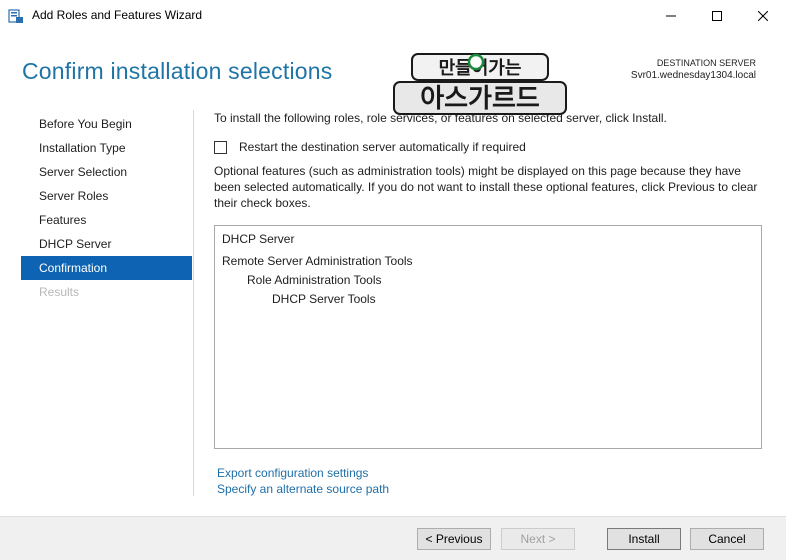  Describe the element at coordinates (106, 196) in the screenshot. I see `nav-item-server-roles: Server Roles` at that location.